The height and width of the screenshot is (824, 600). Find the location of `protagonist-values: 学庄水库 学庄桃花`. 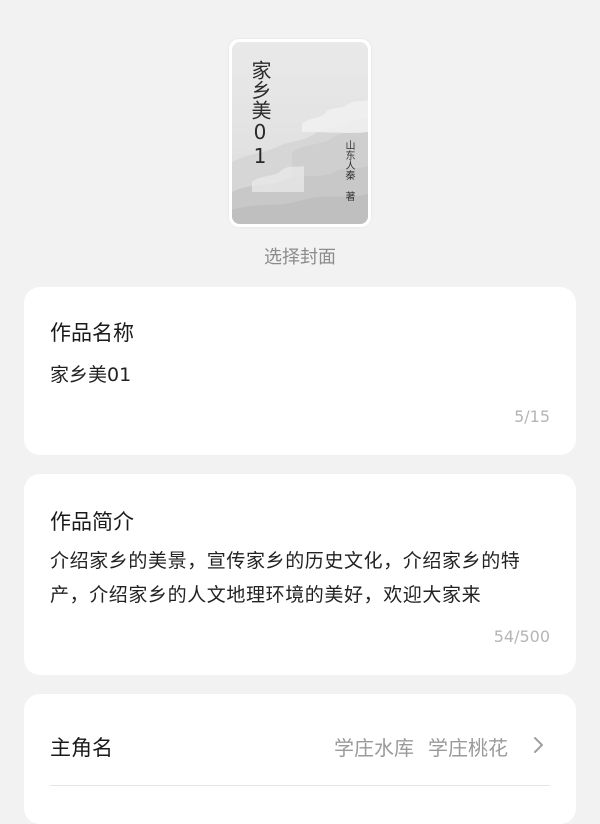

protagonist-values: 学庄水库 学庄桃花 is located at coordinates (421, 746).